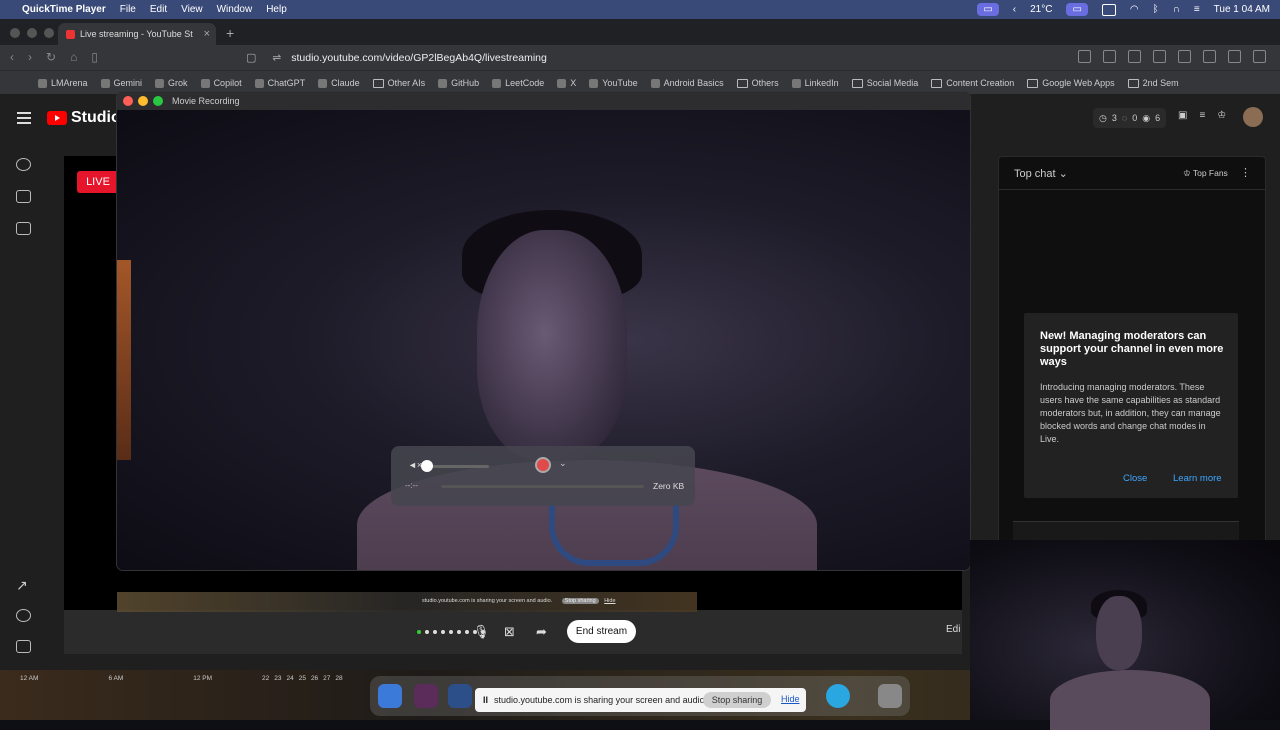 This screenshot has height=730, width=1280. Describe the element at coordinates (1245, 172) in the screenshot. I see `more-options-icon: ⋮` at that location.